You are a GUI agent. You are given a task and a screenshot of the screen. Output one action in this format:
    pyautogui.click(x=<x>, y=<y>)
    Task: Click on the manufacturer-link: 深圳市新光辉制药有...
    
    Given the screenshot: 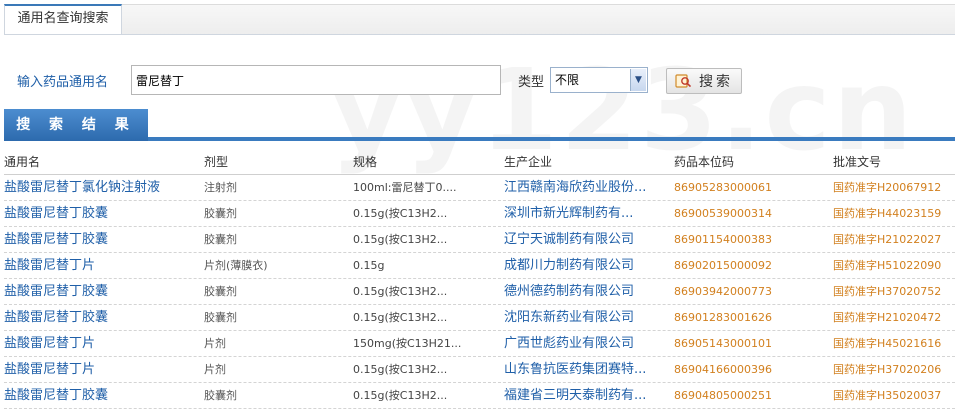 What is the action you would take?
    pyautogui.click(x=585, y=214)
    